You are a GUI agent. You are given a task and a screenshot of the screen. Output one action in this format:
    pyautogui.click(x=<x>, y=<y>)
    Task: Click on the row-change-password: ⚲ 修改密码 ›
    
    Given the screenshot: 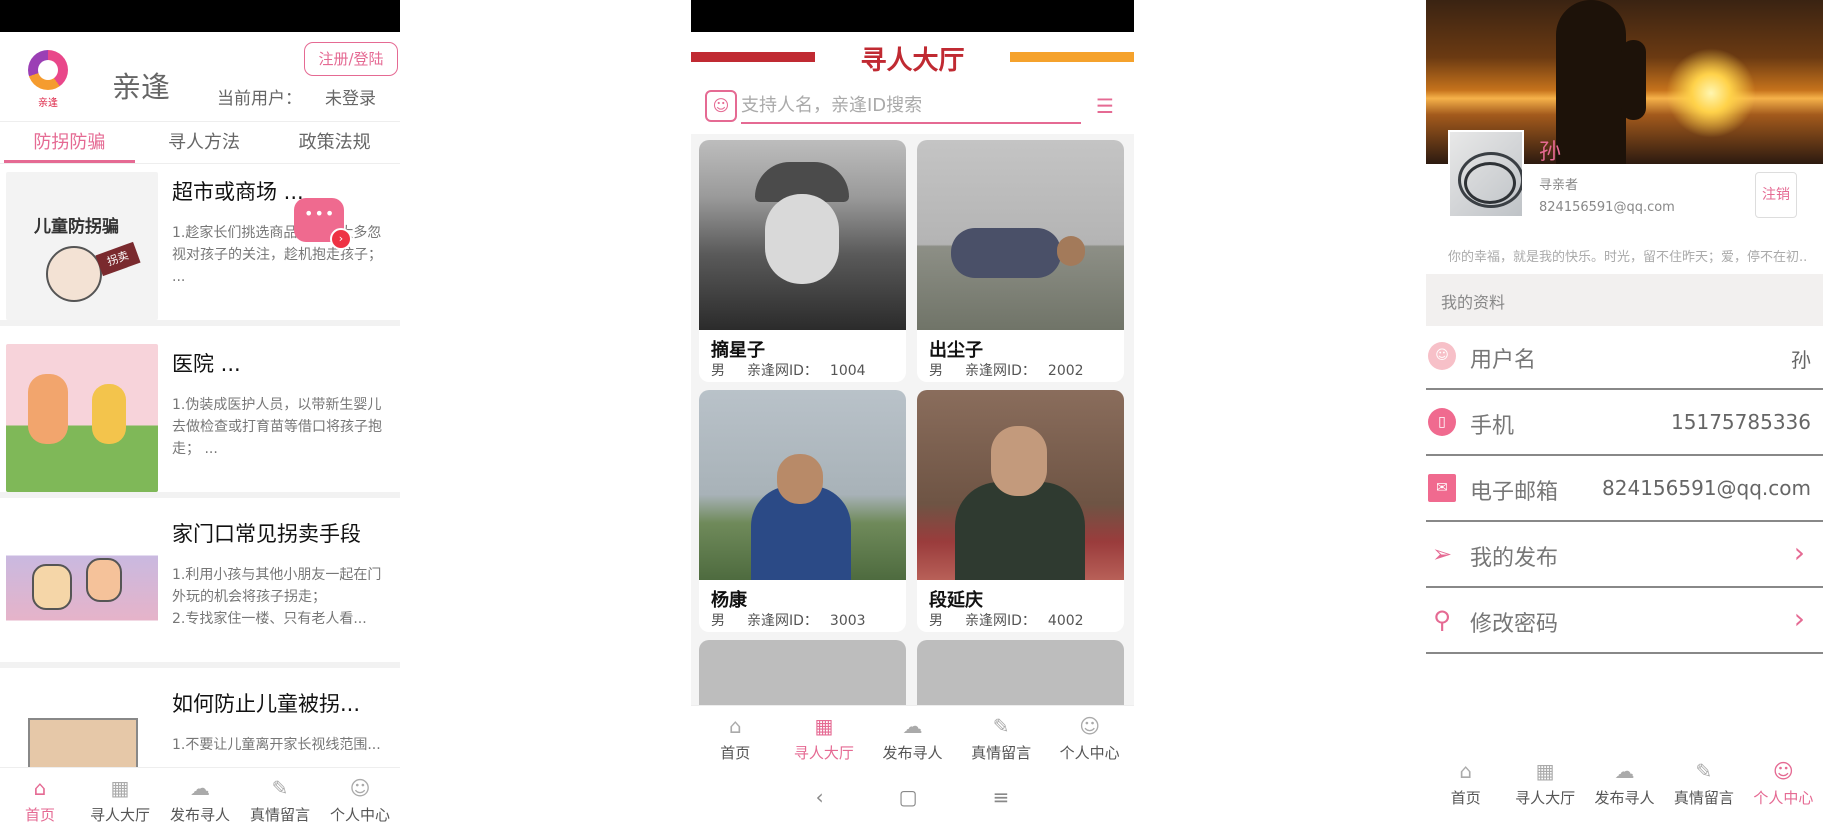 What is the action you would take?
    pyautogui.click(x=1624, y=622)
    